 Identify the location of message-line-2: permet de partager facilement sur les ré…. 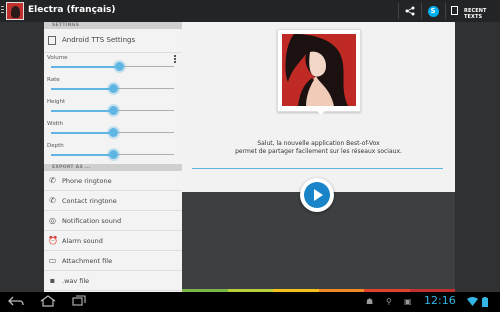
(318, 151).